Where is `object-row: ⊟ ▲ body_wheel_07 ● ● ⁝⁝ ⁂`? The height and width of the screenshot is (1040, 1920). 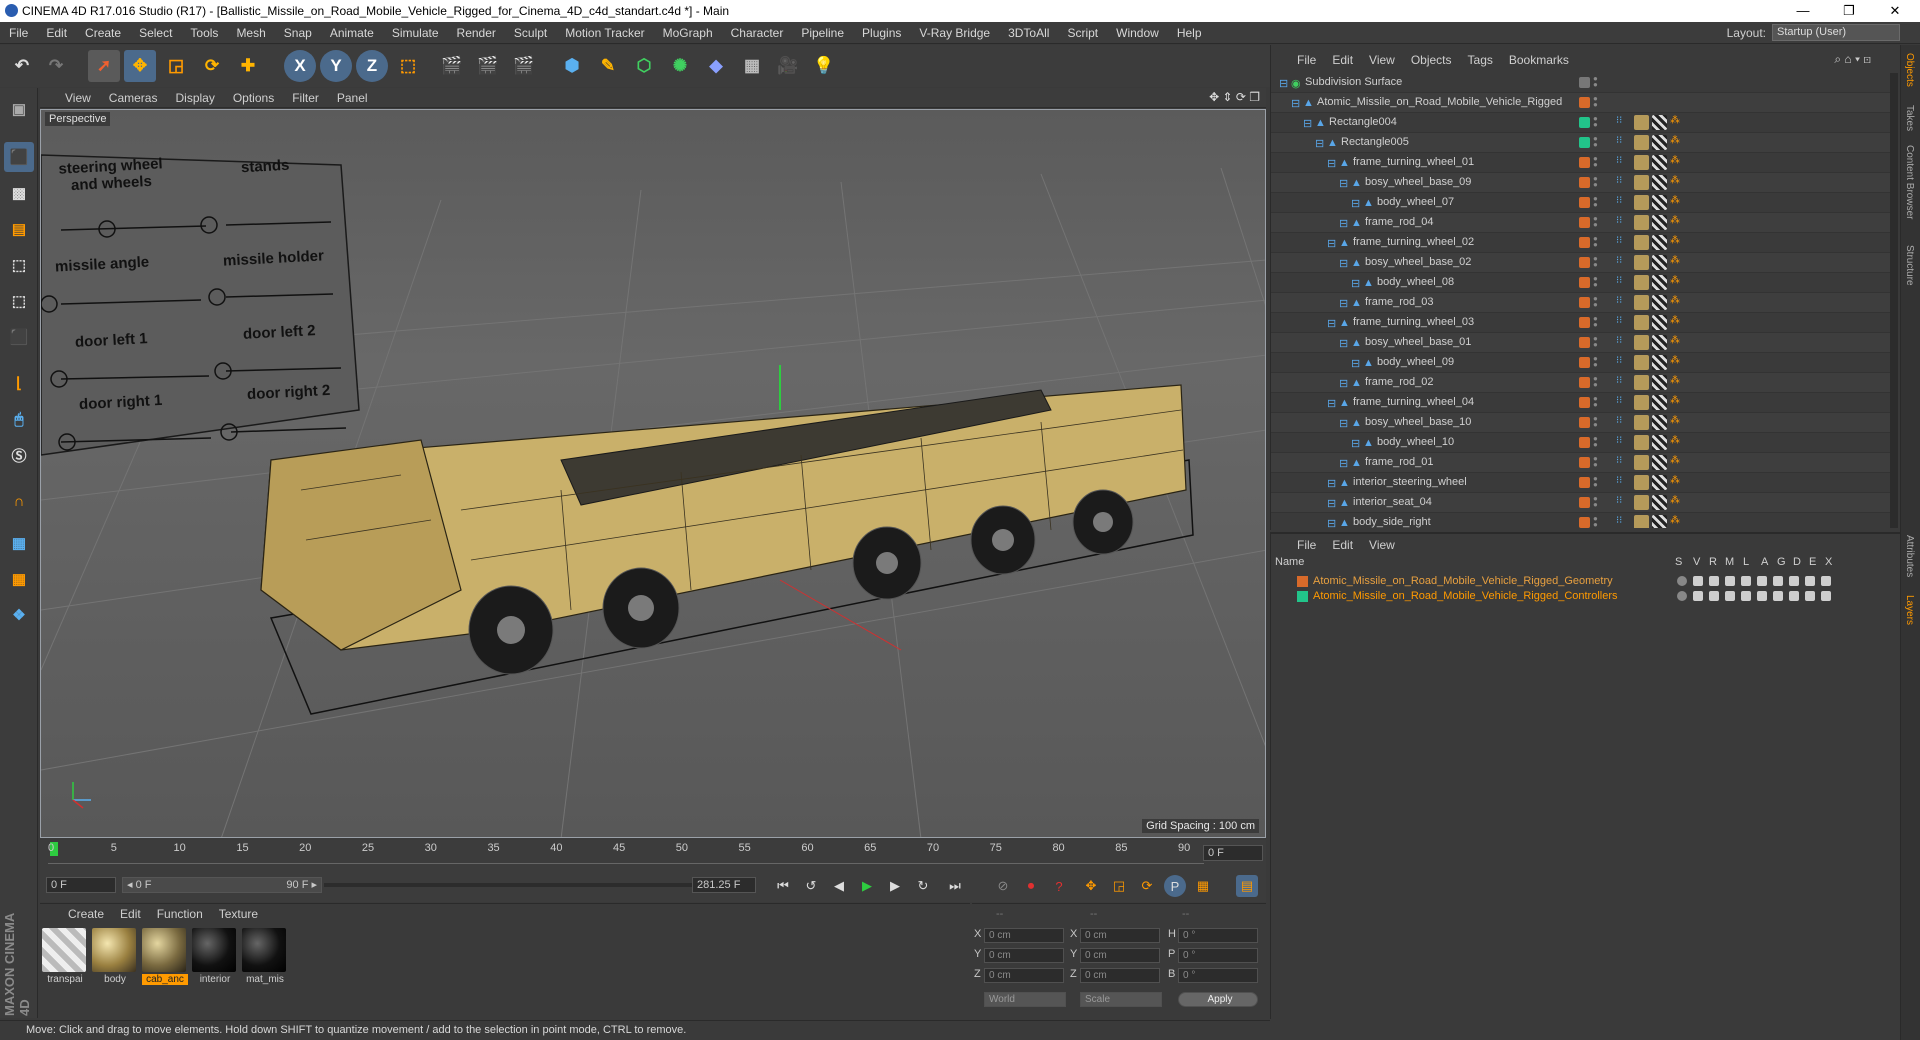 object-row: ⊟ ▲ body_wheel_07 ● ● ⁝⁝ ⁂ is located at coordinates (1581, 203).